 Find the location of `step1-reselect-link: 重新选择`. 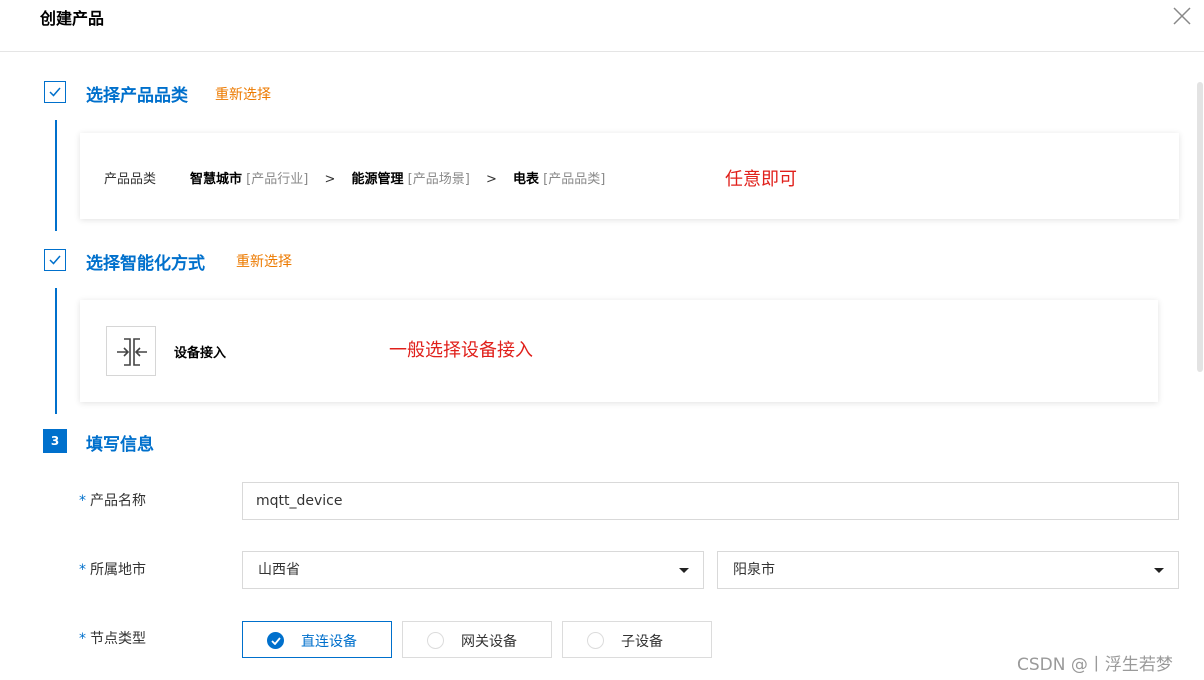

step1-reselect-link: 重新选择 is located at coordinates (243, 94).